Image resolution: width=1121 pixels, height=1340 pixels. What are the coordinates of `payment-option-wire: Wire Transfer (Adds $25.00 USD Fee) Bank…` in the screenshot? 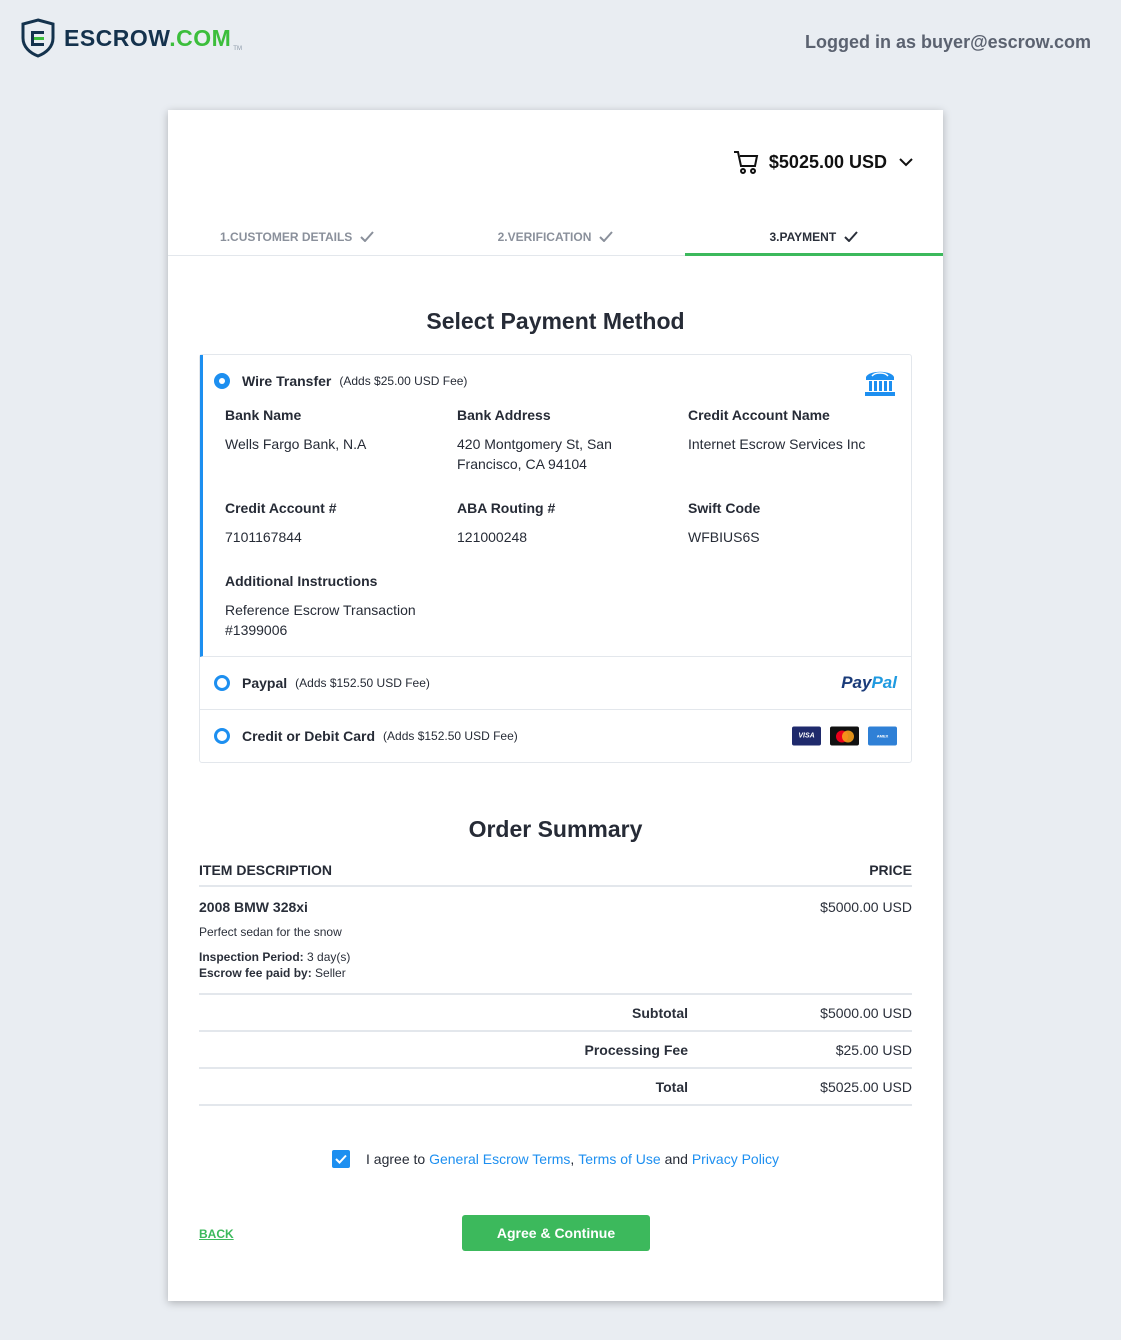 It's located at (555, 506).